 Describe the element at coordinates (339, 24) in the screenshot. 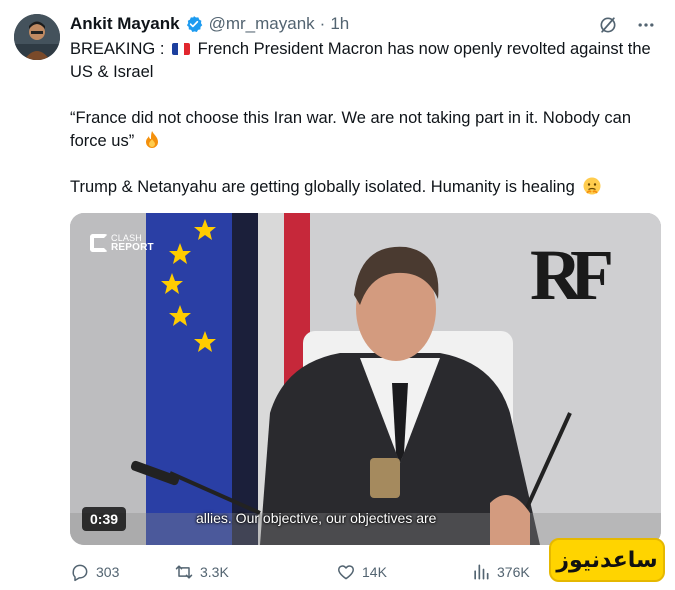

I see `timestamp: 1h` at that location.